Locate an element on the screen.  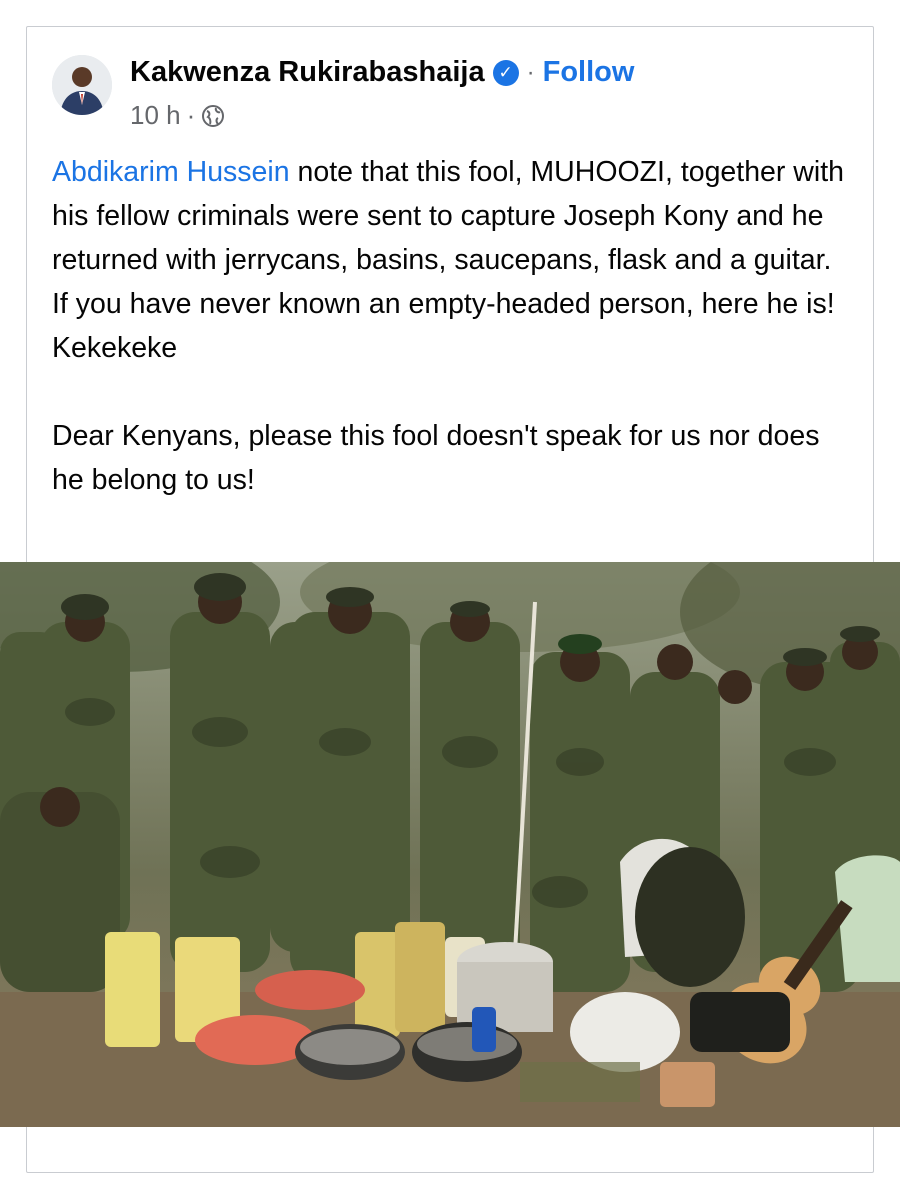
verified-badge-icon: ✓ is located at coordinates (505, 72).